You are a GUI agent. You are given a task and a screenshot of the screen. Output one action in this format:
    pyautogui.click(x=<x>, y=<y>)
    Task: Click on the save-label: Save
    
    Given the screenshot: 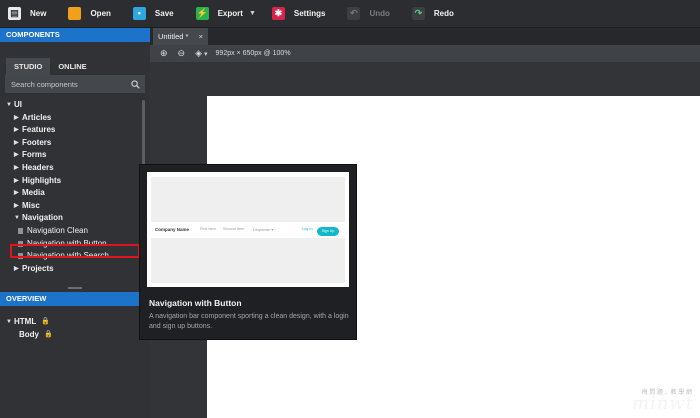 What is the action you would take?
    pyautogui.click(x=164, y=13)
    